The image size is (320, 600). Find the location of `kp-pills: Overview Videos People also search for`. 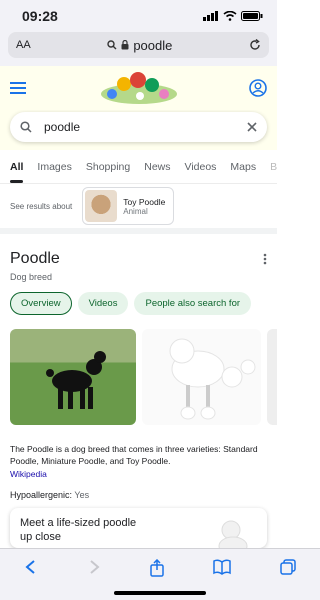

kp-pills: Overview Videos People also search for is located at coordinates (138, 303).